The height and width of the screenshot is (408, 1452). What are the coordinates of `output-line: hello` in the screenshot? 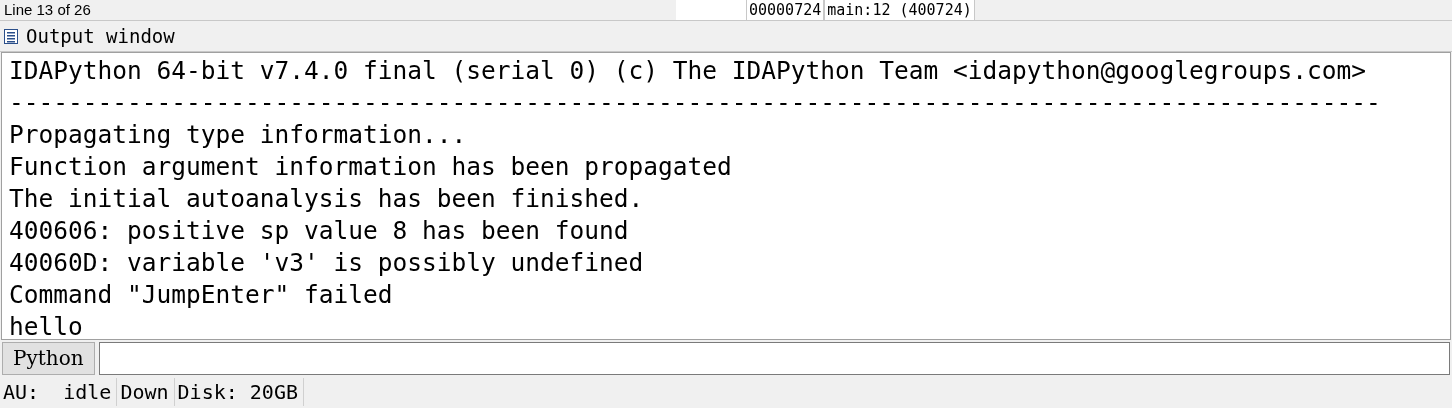 It's located at (46, 325).